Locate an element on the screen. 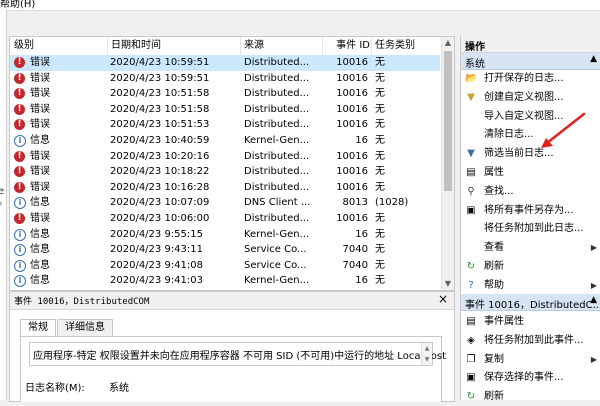 Image resolution: width=600 pixels, height=406 pixels. menu-help: 帮助(H) is located at coordinates (17, 5).